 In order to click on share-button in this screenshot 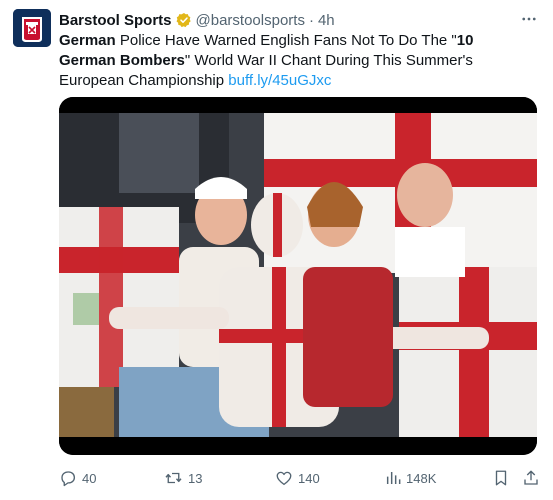, I will do `click(531, 478)`.